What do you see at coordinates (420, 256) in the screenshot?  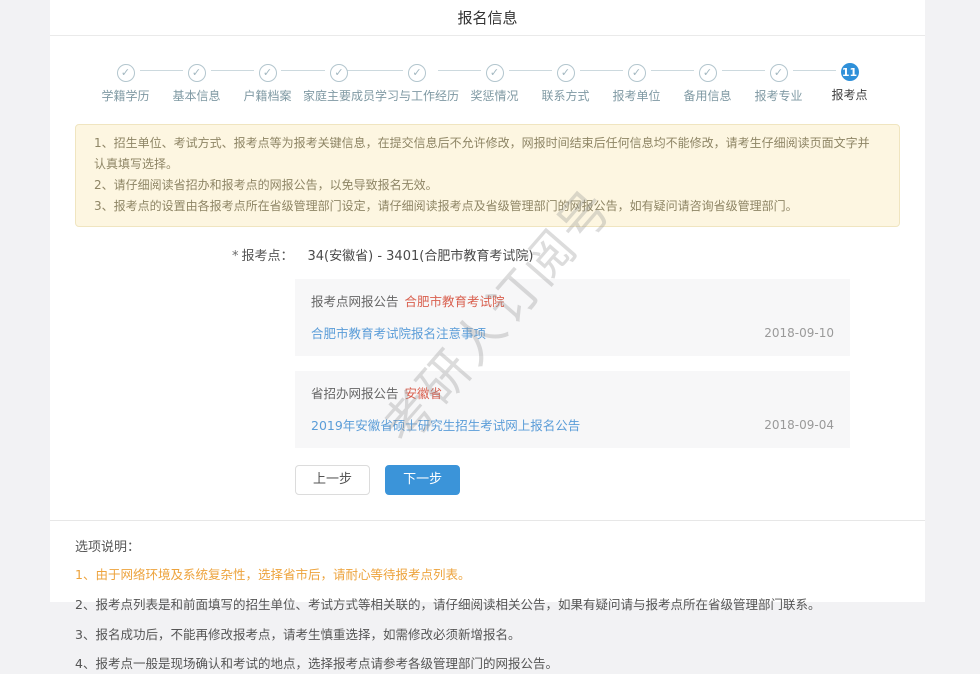 I see `exam-site-selected-value: 34(安徽省) - 3401(合肥市教育考试院)` at bounding box center [420, 256].